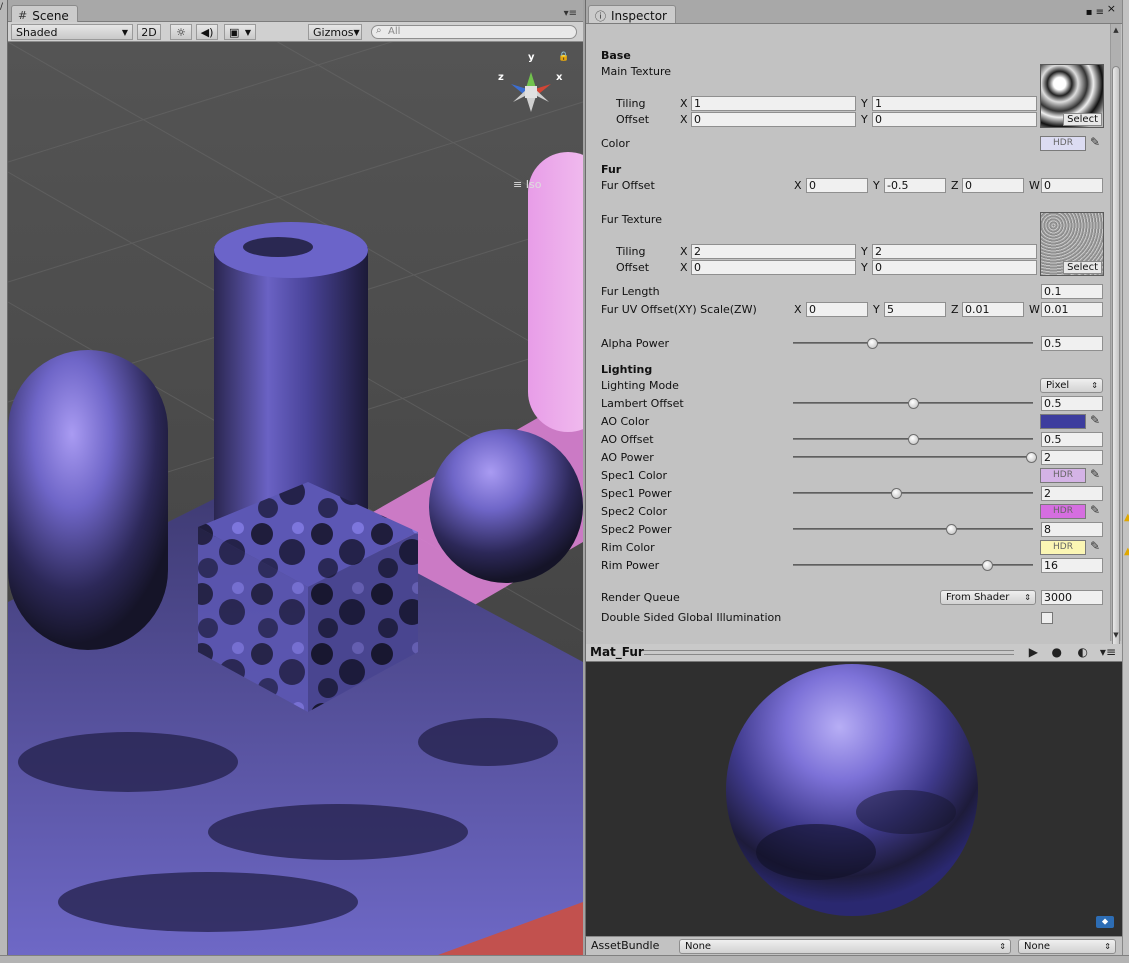 This screenshot has height=963, width=1129. What do you see at coordinates (335, 32) in the screenshot?
I see `gizmos-dropdown: Gizmos ▼` at bounding box center [335, 32].